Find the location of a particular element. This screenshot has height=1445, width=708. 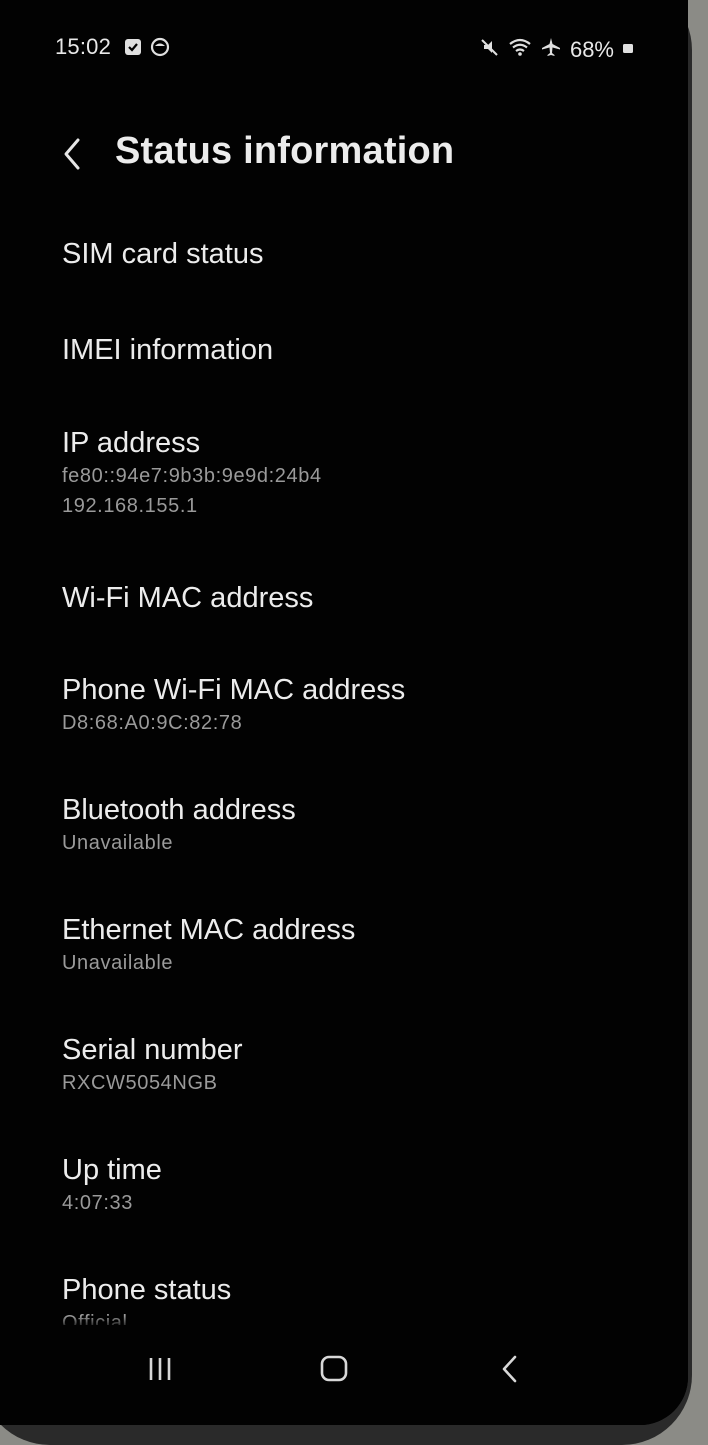

recents-icon is located at coordinates (160, 1369).